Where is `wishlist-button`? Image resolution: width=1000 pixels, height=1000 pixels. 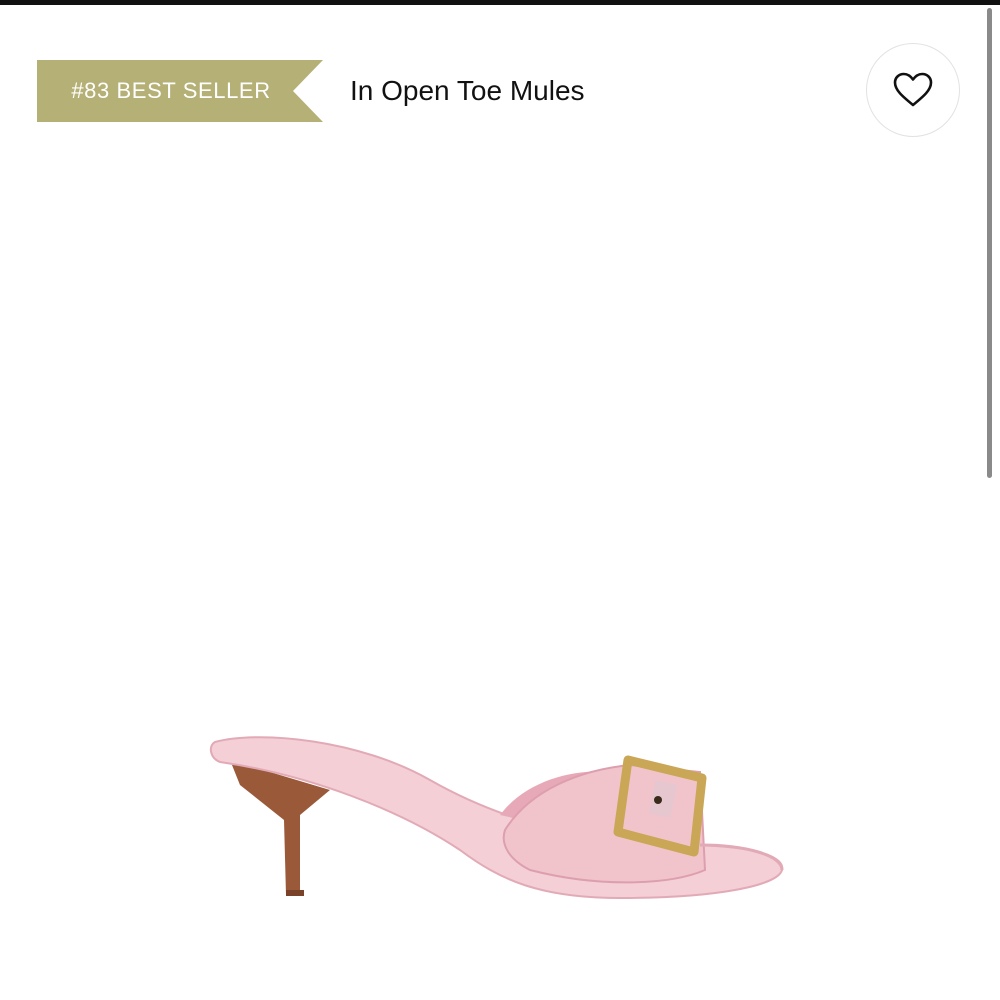
wishlist-button is located at coordinates (913, 90).